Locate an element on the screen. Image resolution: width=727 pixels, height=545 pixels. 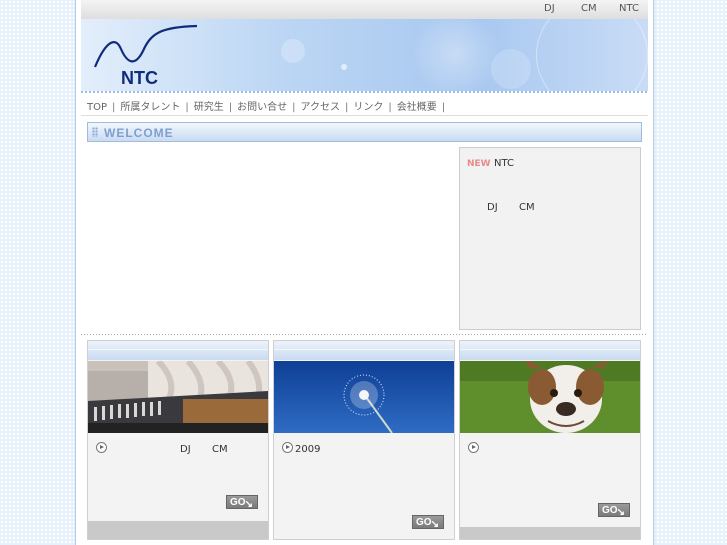
dots-icon is located at coordinates (95, 132).